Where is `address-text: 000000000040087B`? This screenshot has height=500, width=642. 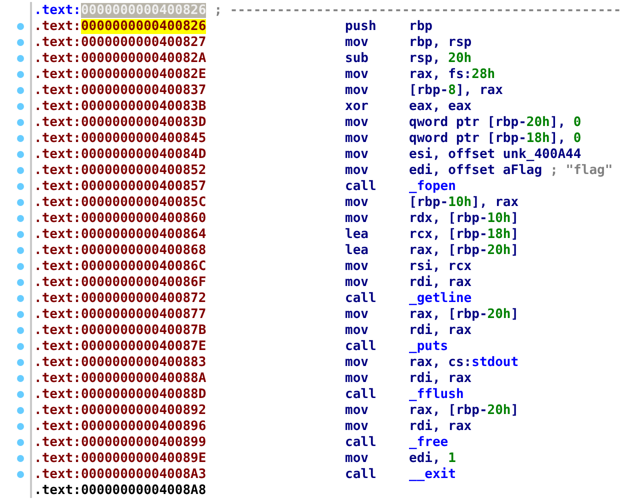
address-text: 000000000040087B is located at coordinates (143, 330).